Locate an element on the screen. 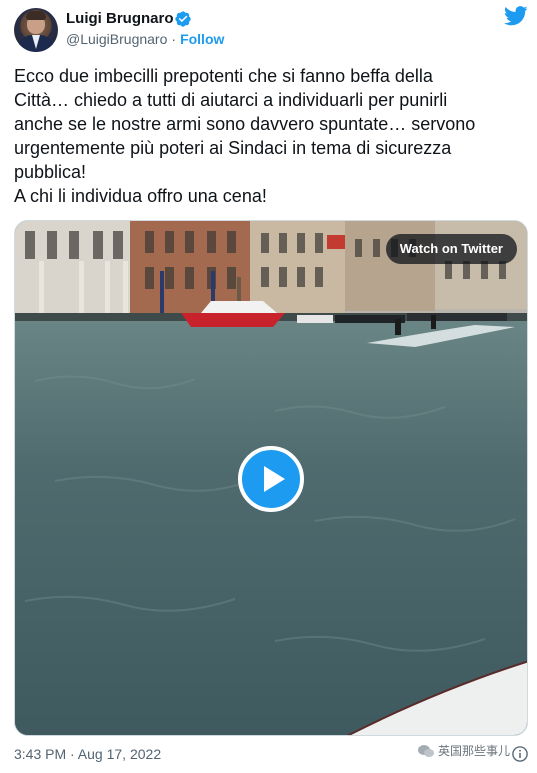 The height and width of the screenshot is (773, 537). watermark-text: 英国那些事儿 is located at coordinates (474, 751).